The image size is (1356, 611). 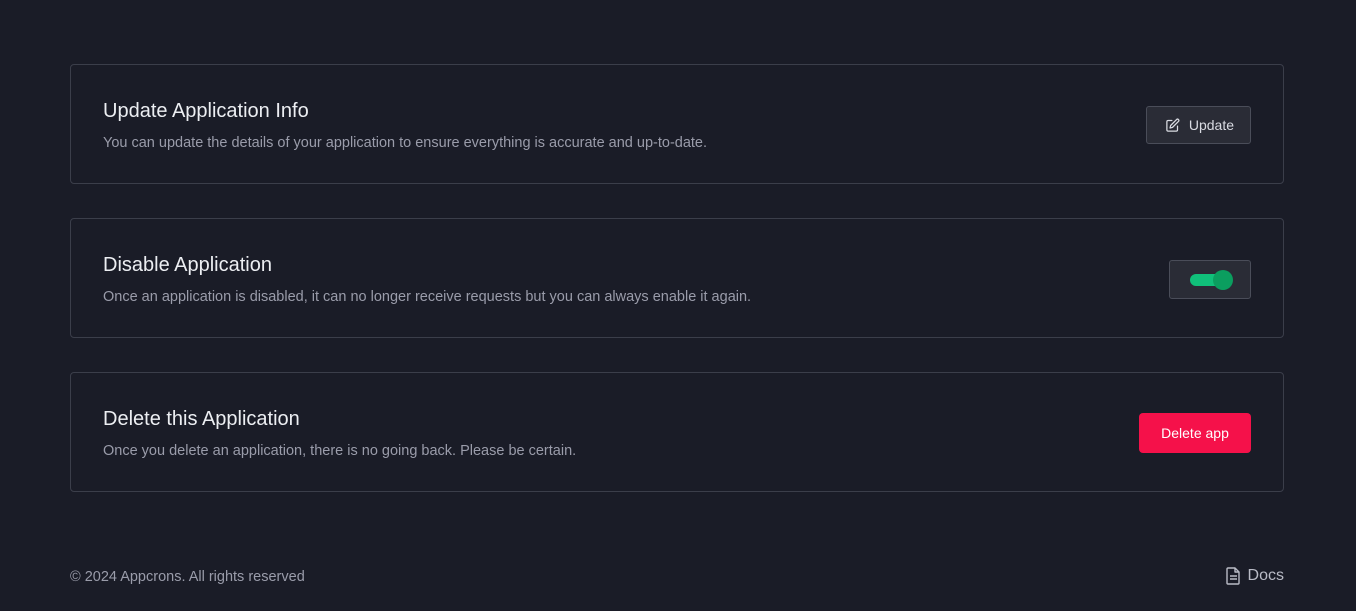 I want to click on disable-application-title: Disable Application, so click(x=187, y=265).